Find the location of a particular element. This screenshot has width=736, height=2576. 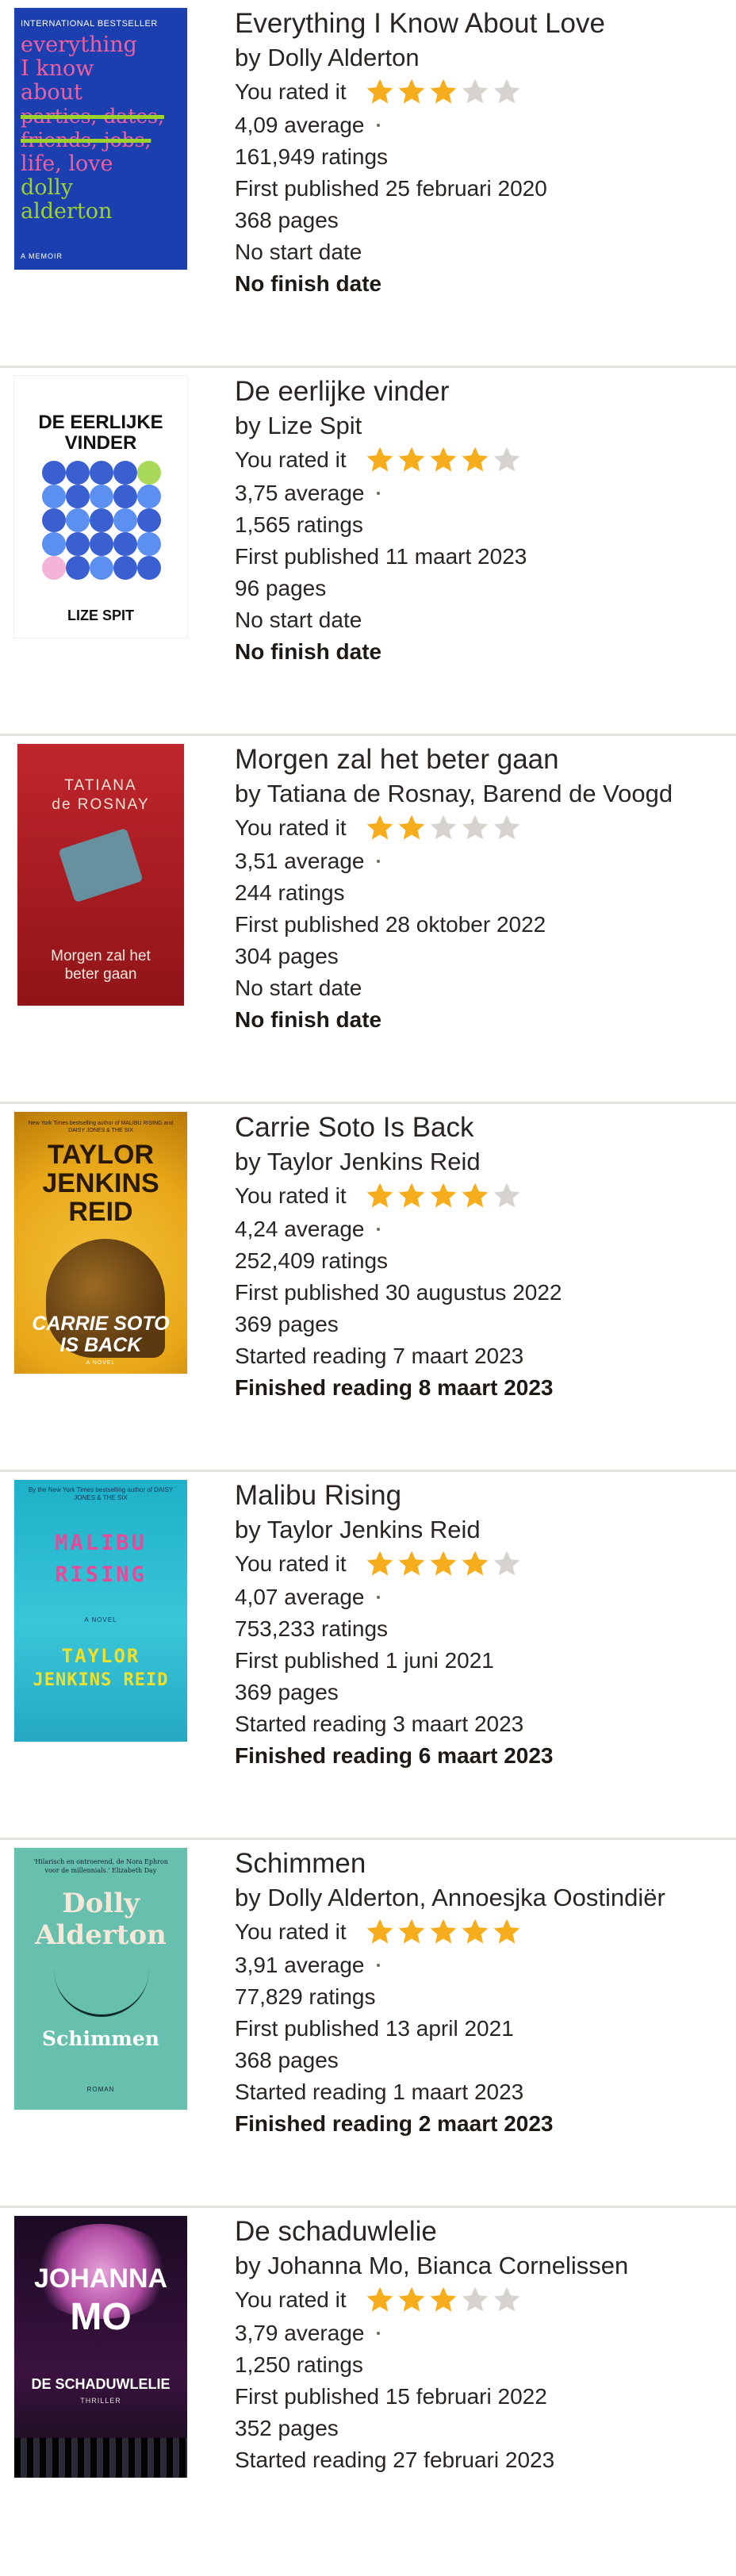

book-author: by Tatiana de Rosnay, Barend de Voogd is located at coordinates (480, 794).